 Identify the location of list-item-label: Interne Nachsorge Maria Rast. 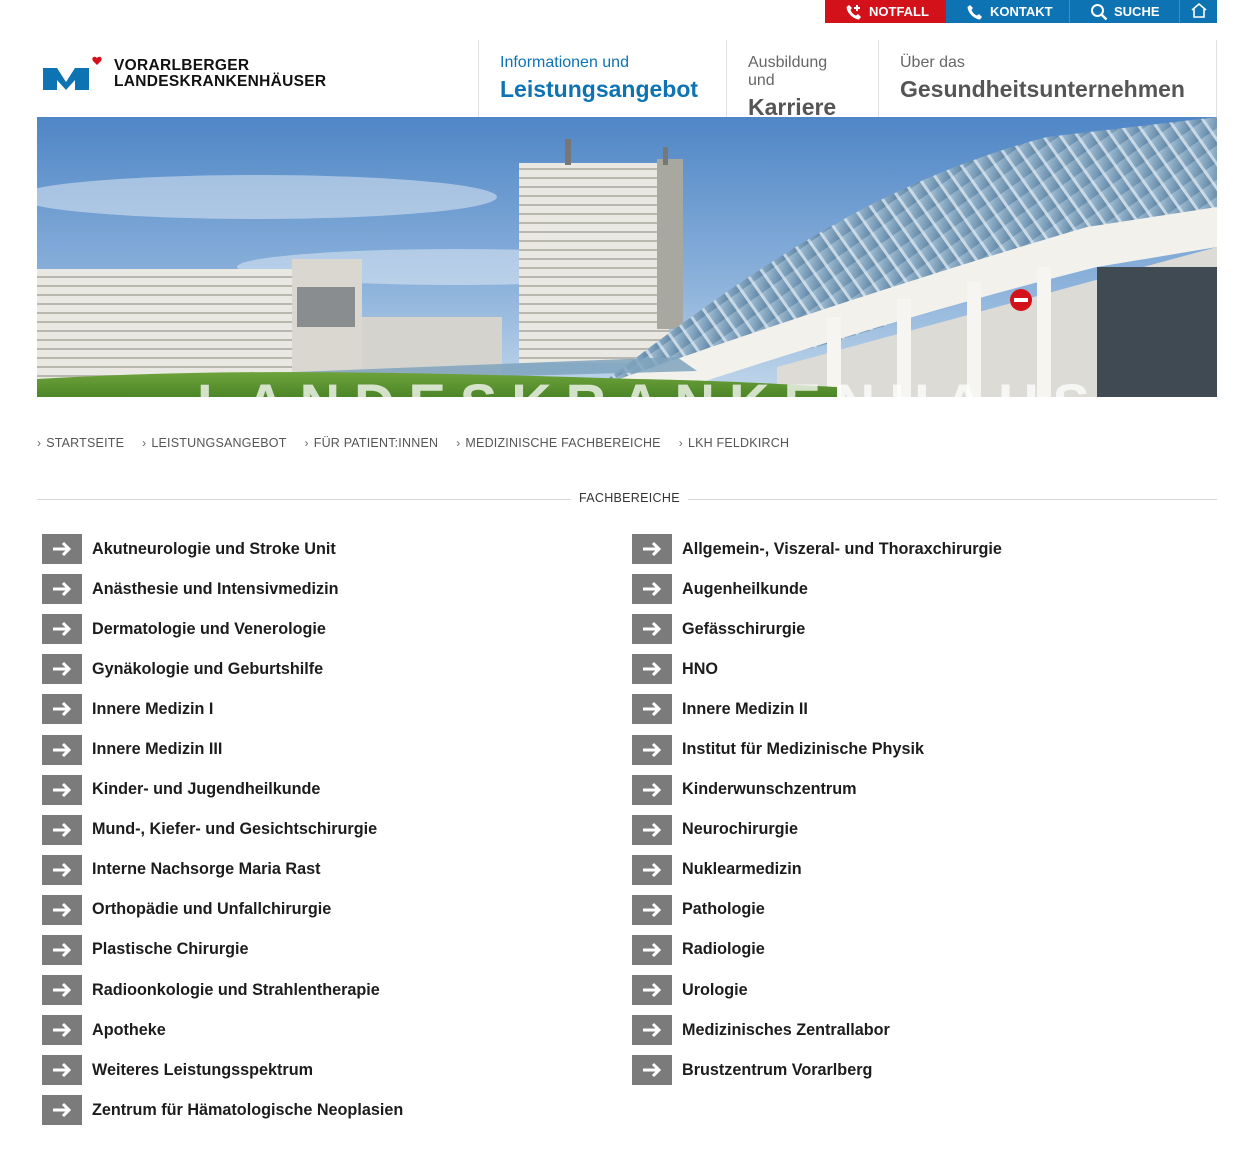
(206, 869).